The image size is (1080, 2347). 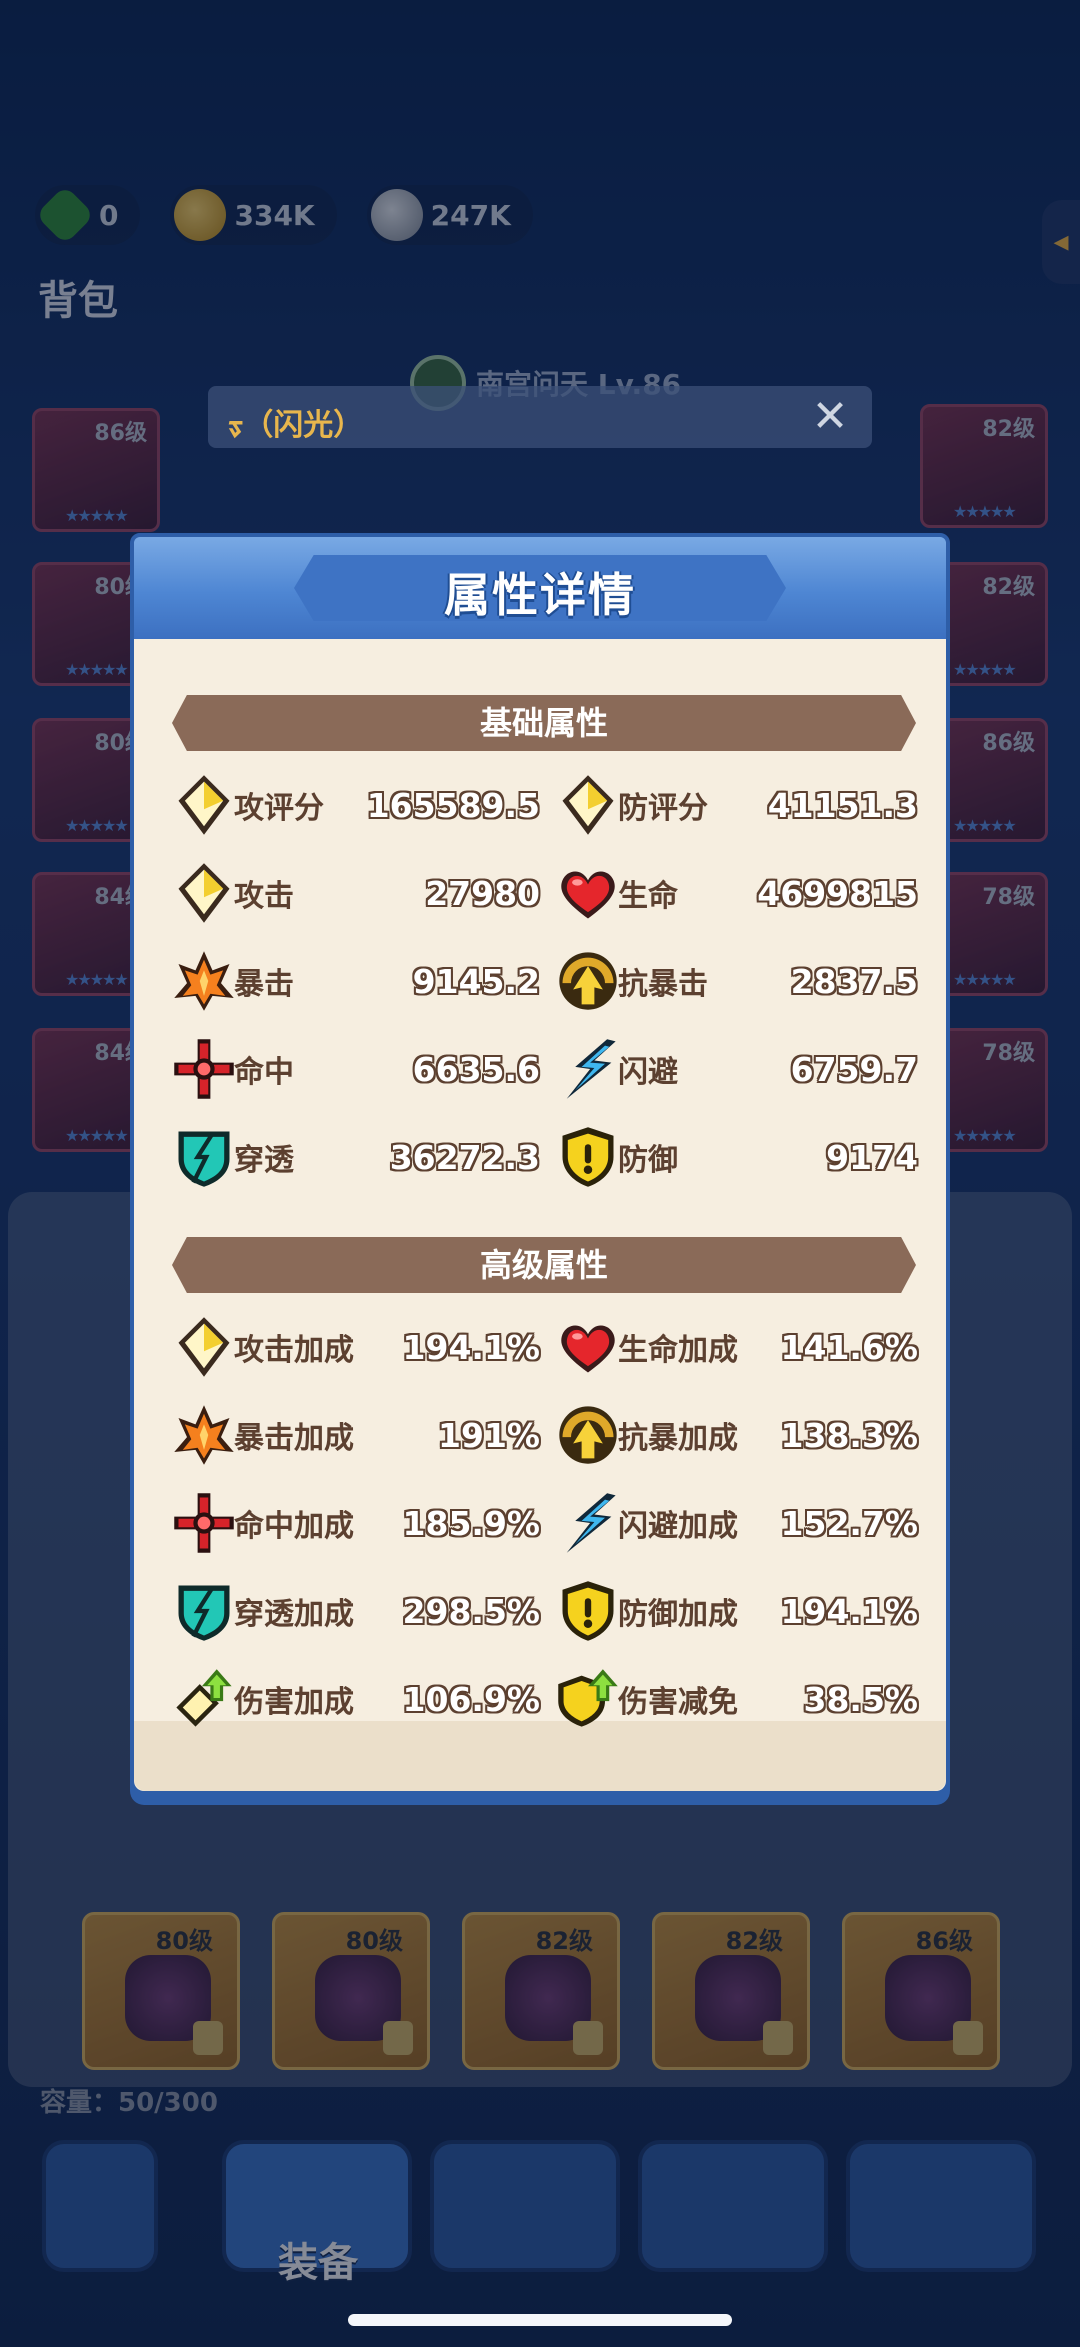 What do you see at coordinates (296, 425) in the screenshot?
I see `search-text: ᢌ（闪光）` at bounding box center [296, 425].